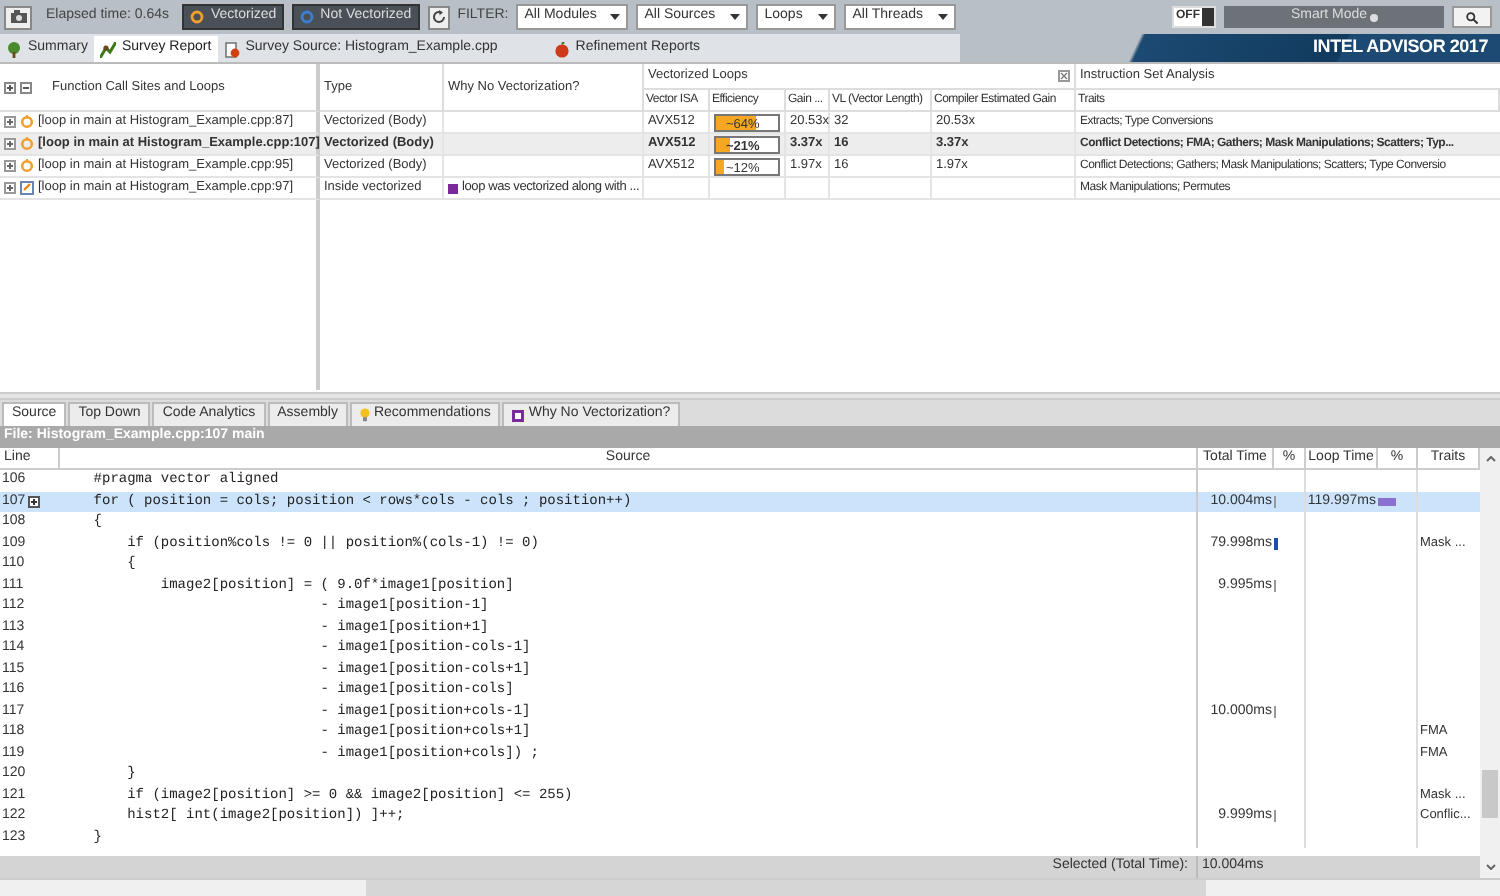  I want to click on scroll-up-button, so click(1490, 458).